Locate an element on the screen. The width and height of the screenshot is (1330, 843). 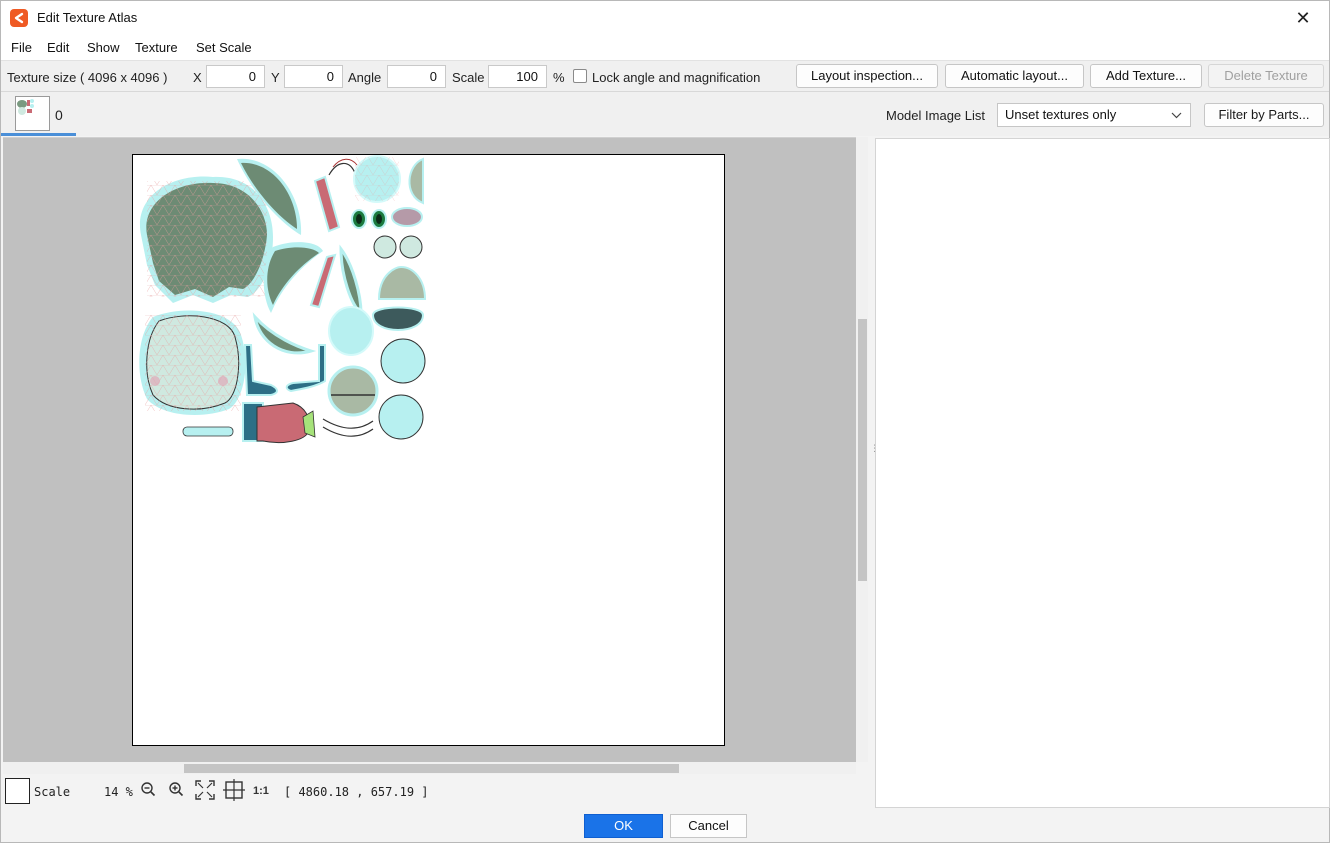
model-image-select-value: Unset textures only is located at coordinates (1061, 114).